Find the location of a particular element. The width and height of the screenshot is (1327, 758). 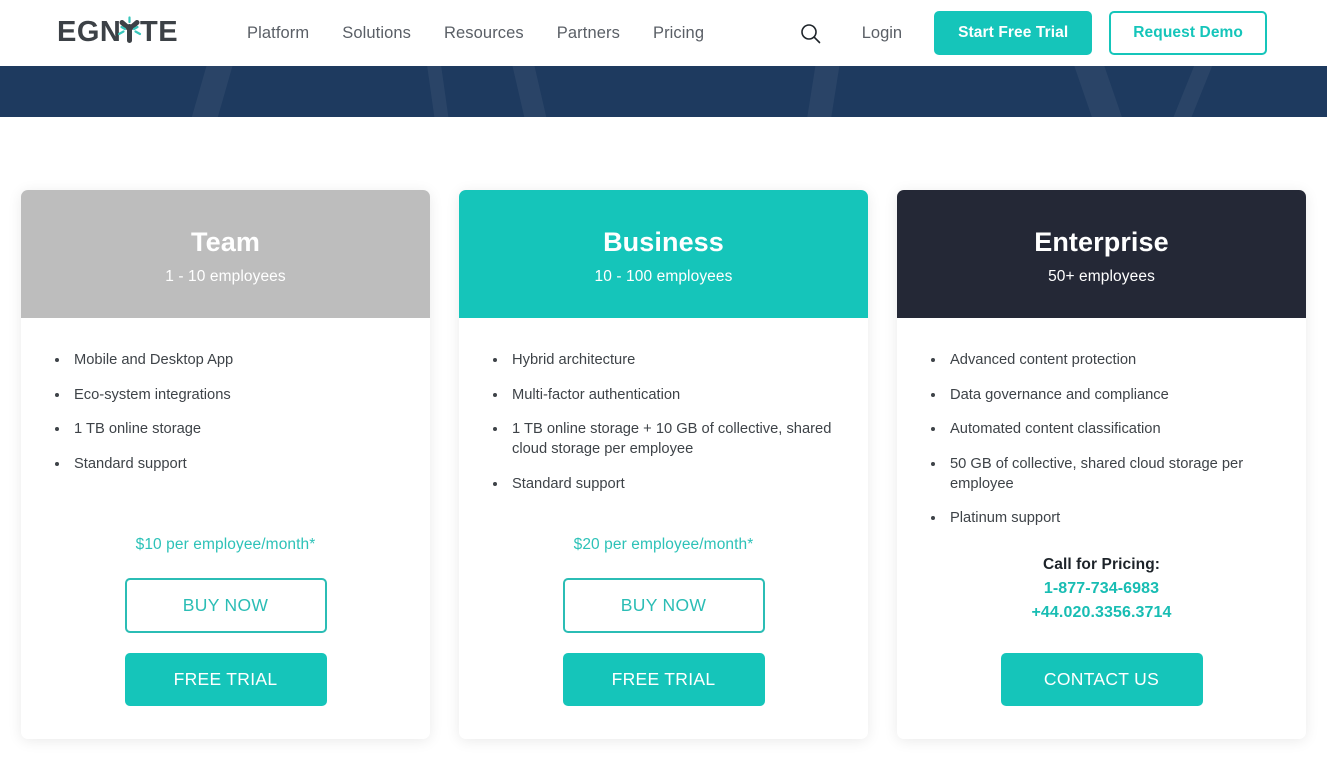

header-actions: Login Start Free Trial Request Demo is located at coordinates (1030, 33).